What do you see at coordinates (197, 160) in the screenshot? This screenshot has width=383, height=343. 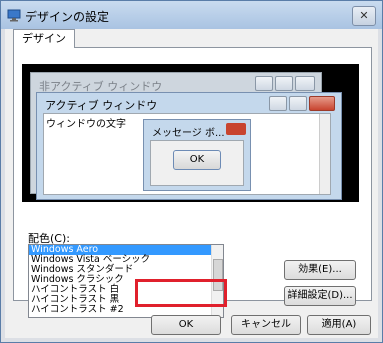 I see `preview-message-ok: OK` at bounding box center [197, 160].